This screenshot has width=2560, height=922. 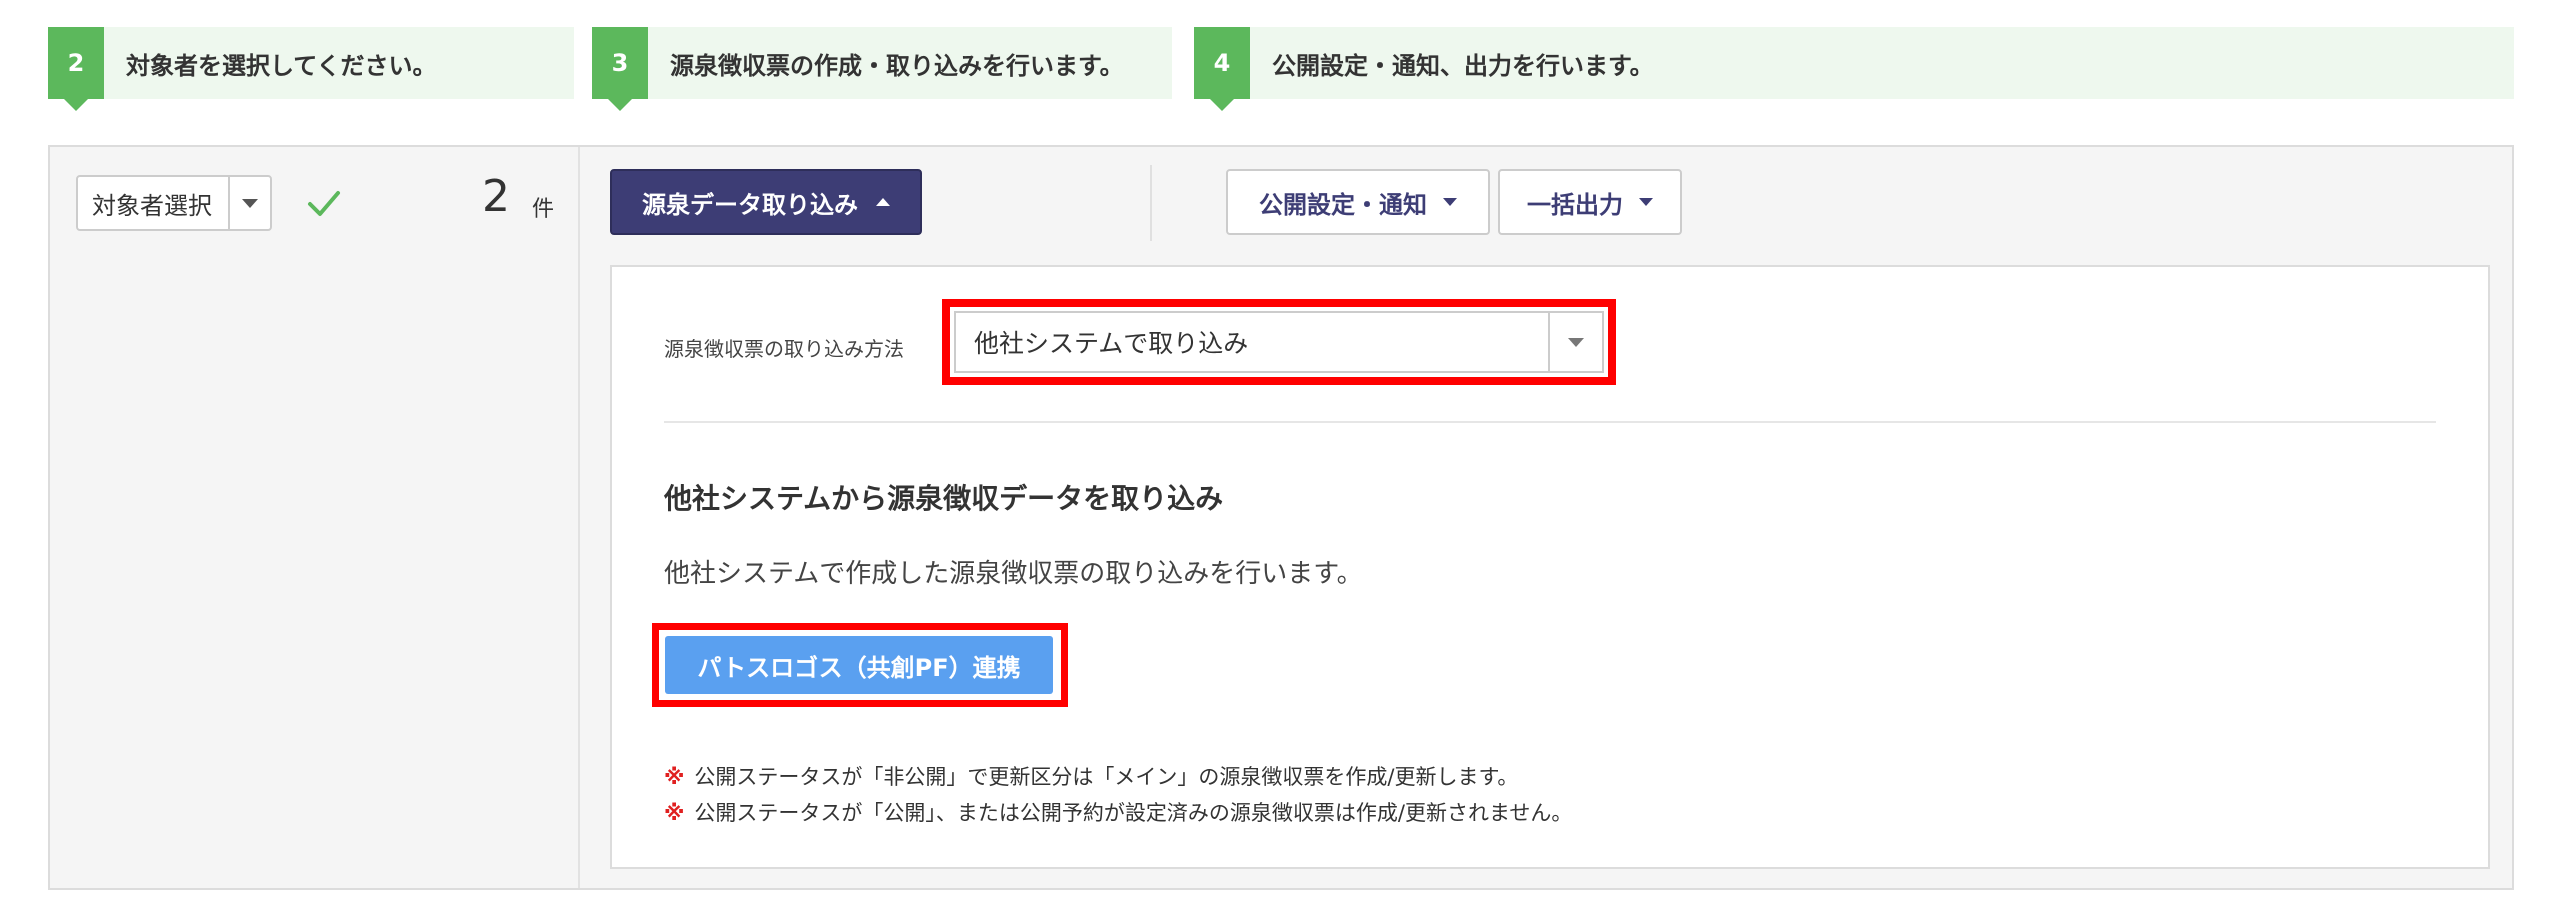 What do you see at coordinates (76, 69) in the screenshot?
I see `step-2-number: 2` at bounding box center [76, 69].